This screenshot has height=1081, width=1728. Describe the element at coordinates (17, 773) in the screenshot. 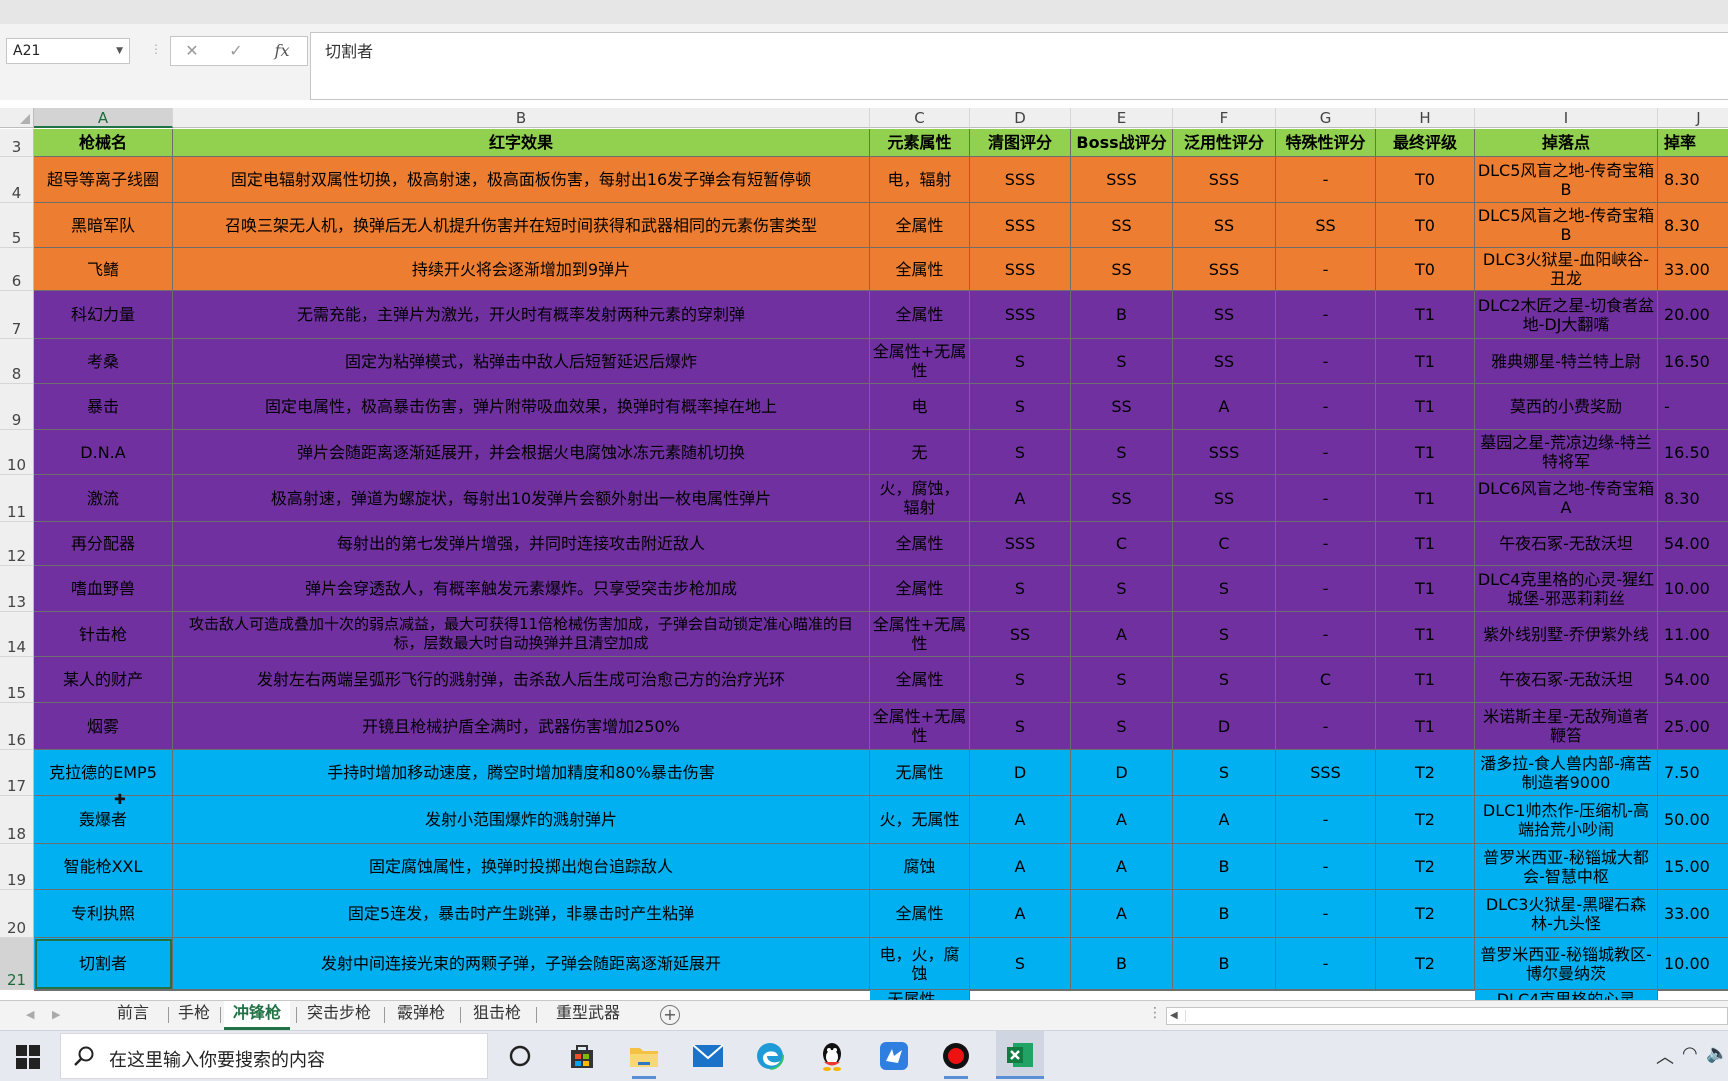

I see `row-header-17: 17` at that location.